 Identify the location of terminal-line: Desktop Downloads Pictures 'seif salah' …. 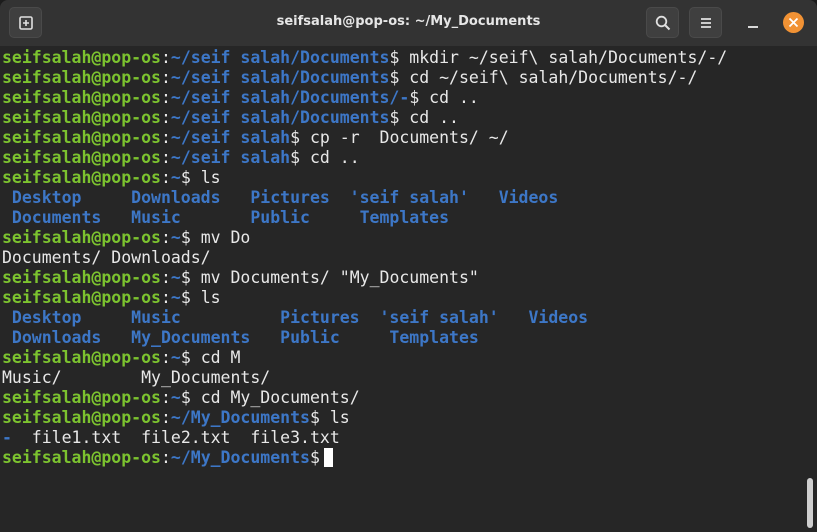
(402, 198).